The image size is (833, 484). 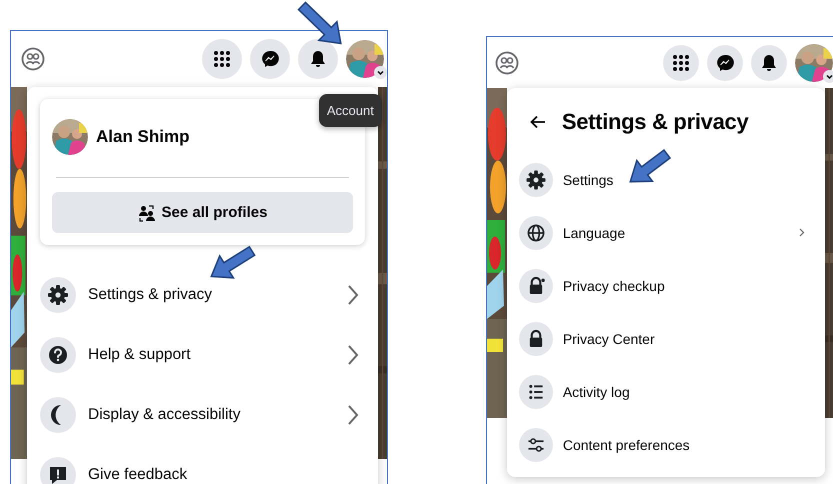 What do you see at coordinates (143, 137) in the screenshot?
I see `profile-name: Alan Shimp` at bounding box center [143, 137].